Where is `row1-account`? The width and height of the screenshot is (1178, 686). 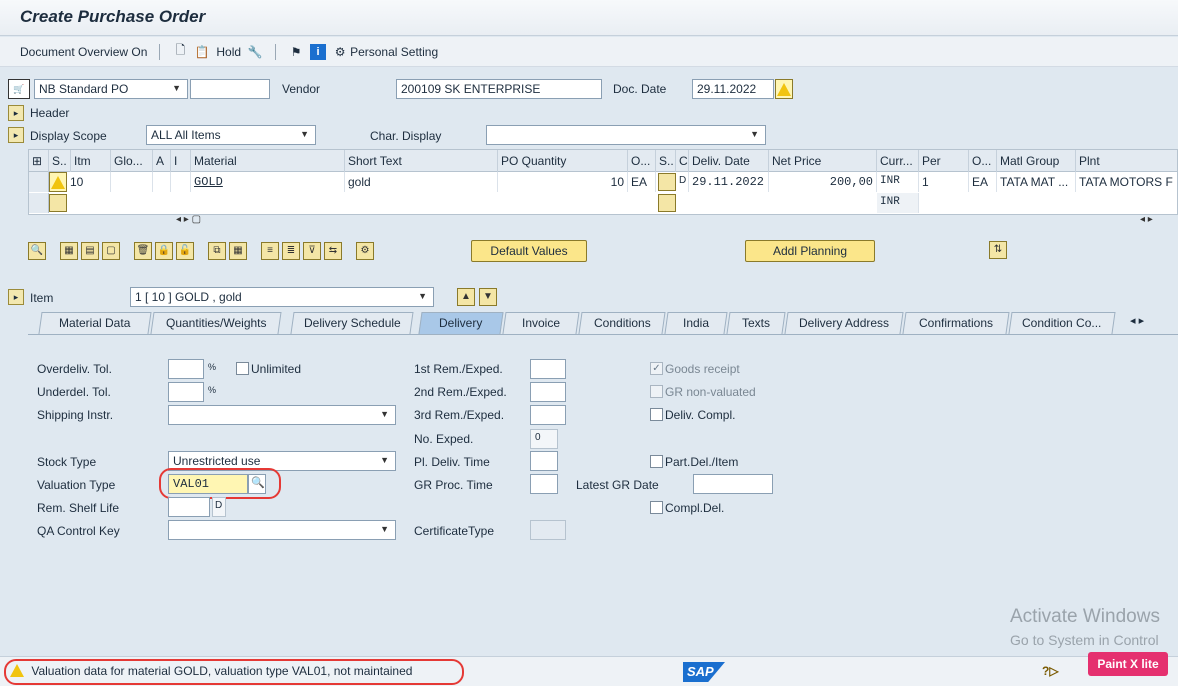
row1-account is located at coordinates (162, 182).